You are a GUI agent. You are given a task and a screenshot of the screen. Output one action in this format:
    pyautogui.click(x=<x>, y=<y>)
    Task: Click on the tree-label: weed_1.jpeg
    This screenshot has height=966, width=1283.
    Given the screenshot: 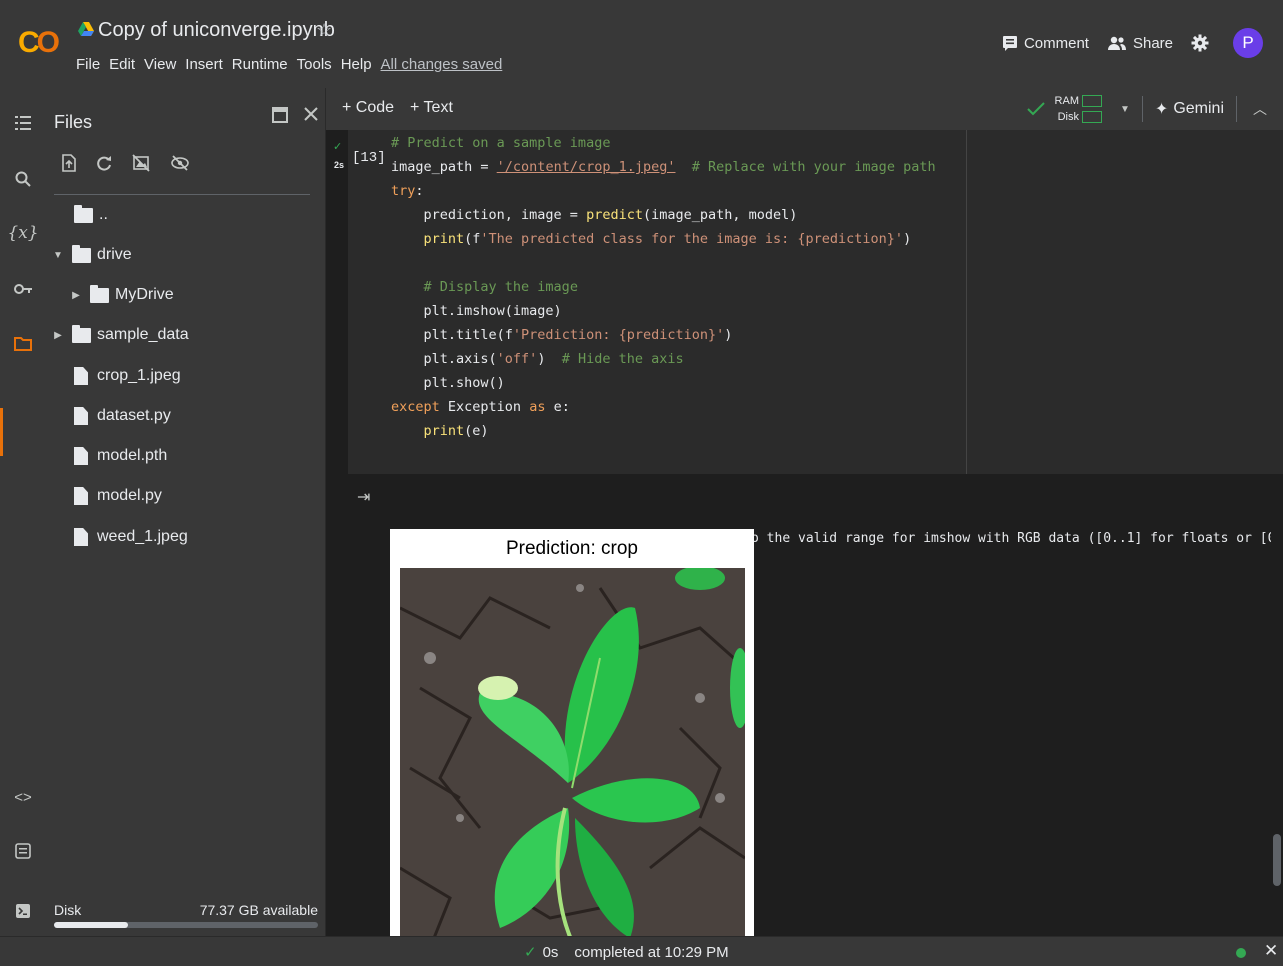 What is the action you would take?
    pyautogui.click(x=142, y=536)
    